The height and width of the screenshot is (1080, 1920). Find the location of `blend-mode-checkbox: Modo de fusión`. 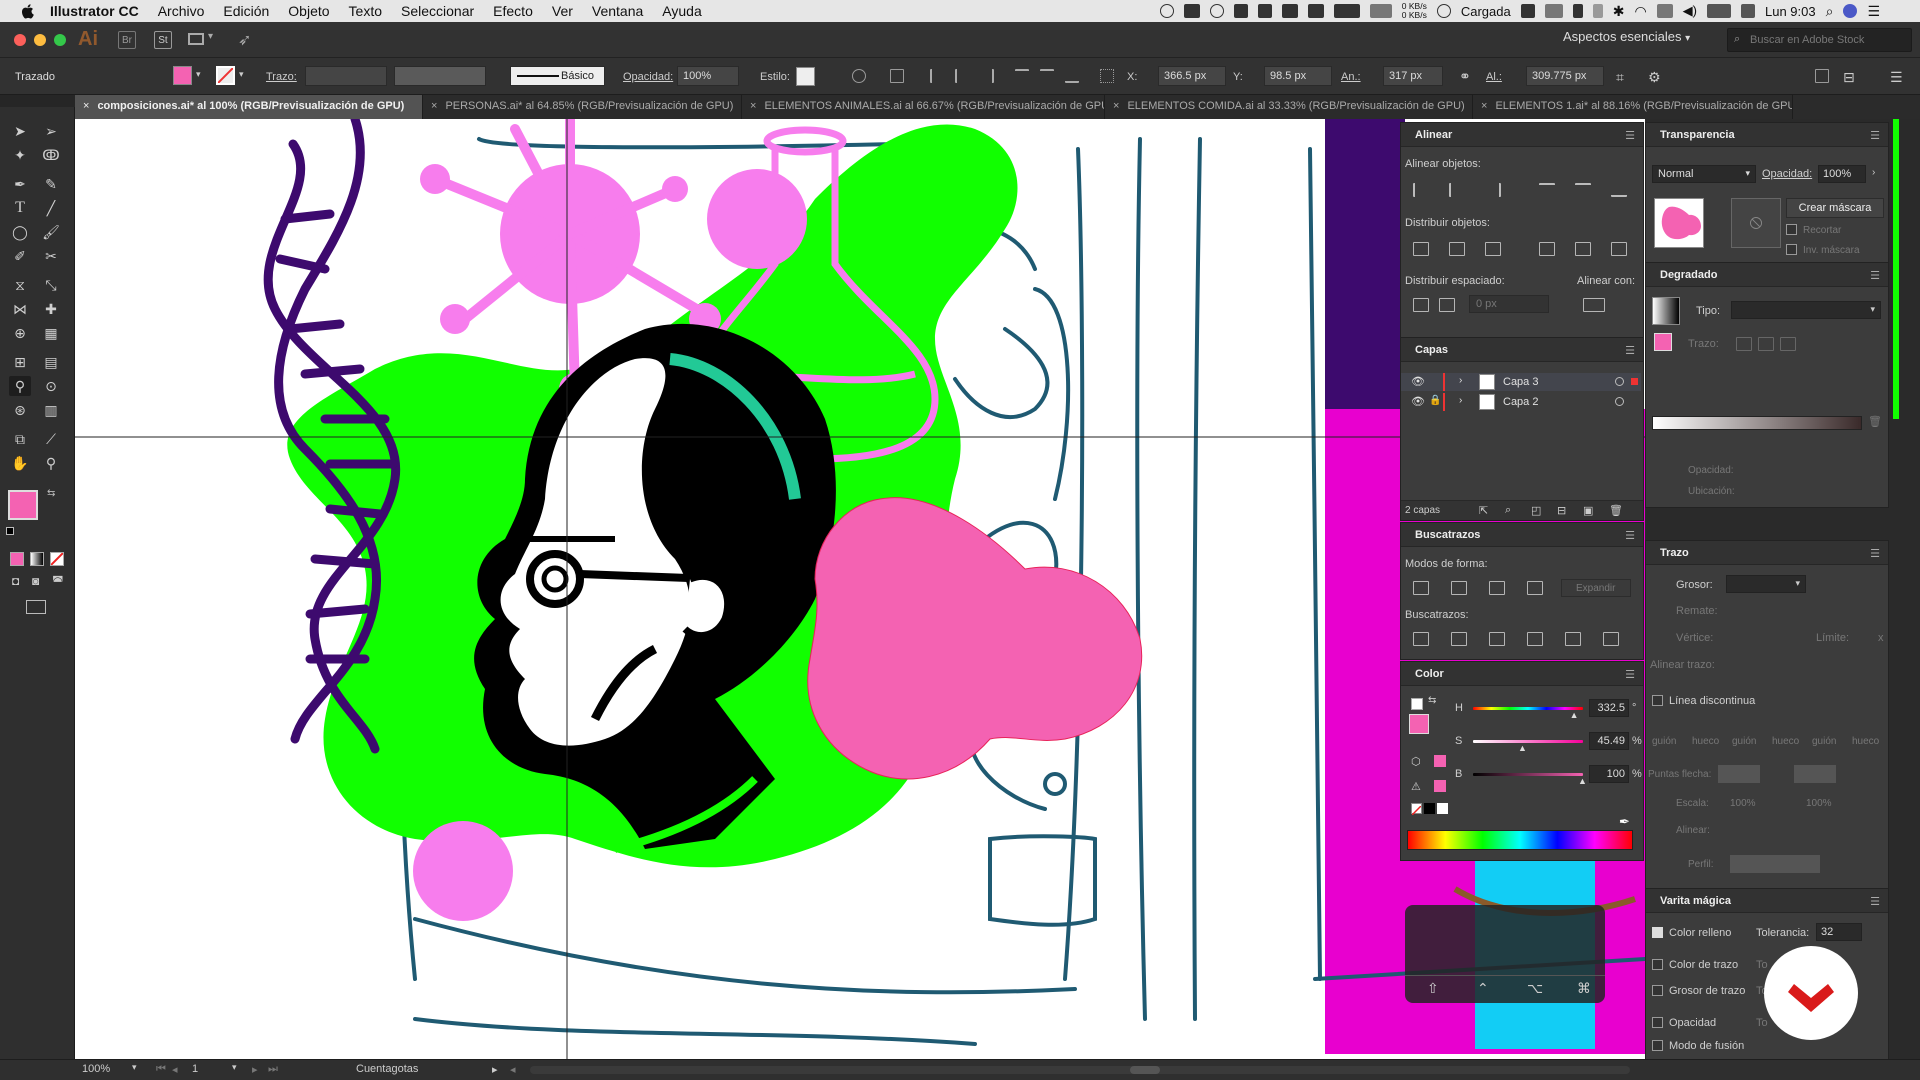

blend-mode-checkbox: Modo de fusión is located at coordinates (1698, 1046).